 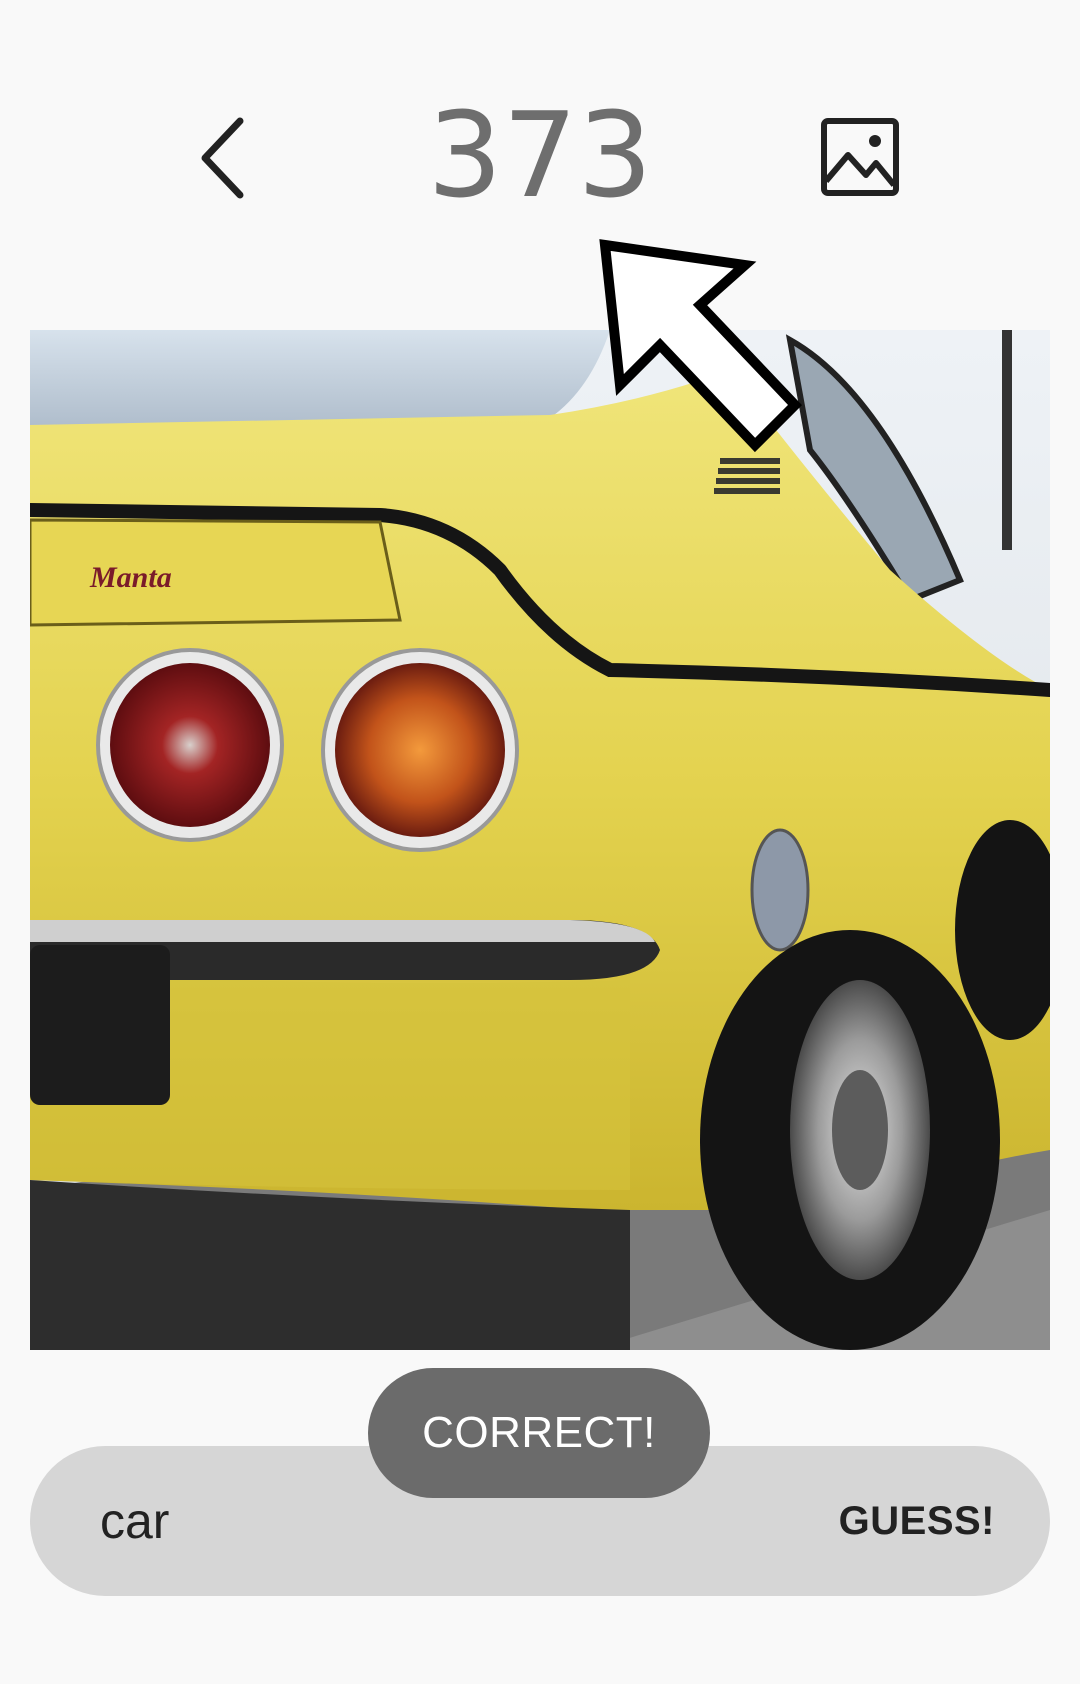 I want to click on image-icon, so click(x=860, y=157).